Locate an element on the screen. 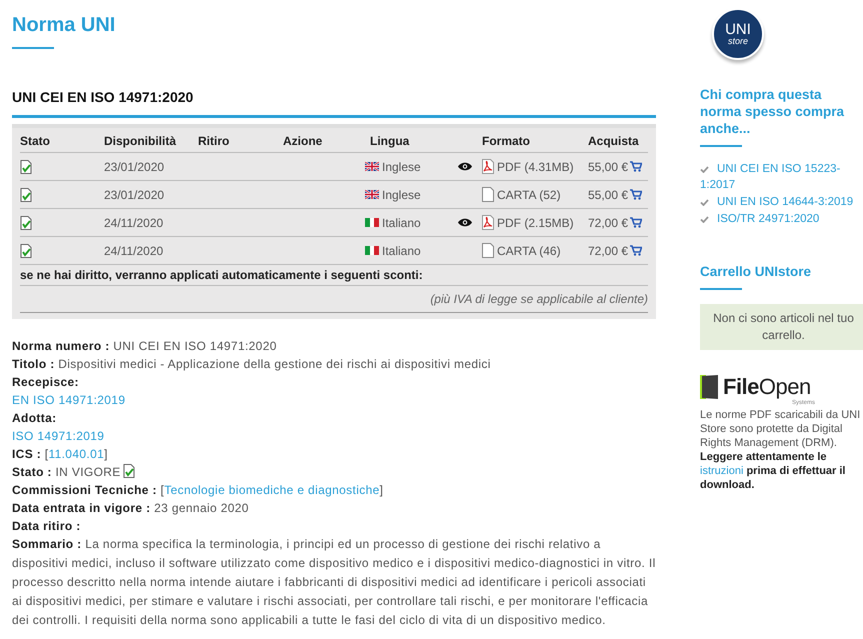 This screenshot has width=863, height=639. detail-text: ICS : [11.040.01] is located at coordinates (60, 454).